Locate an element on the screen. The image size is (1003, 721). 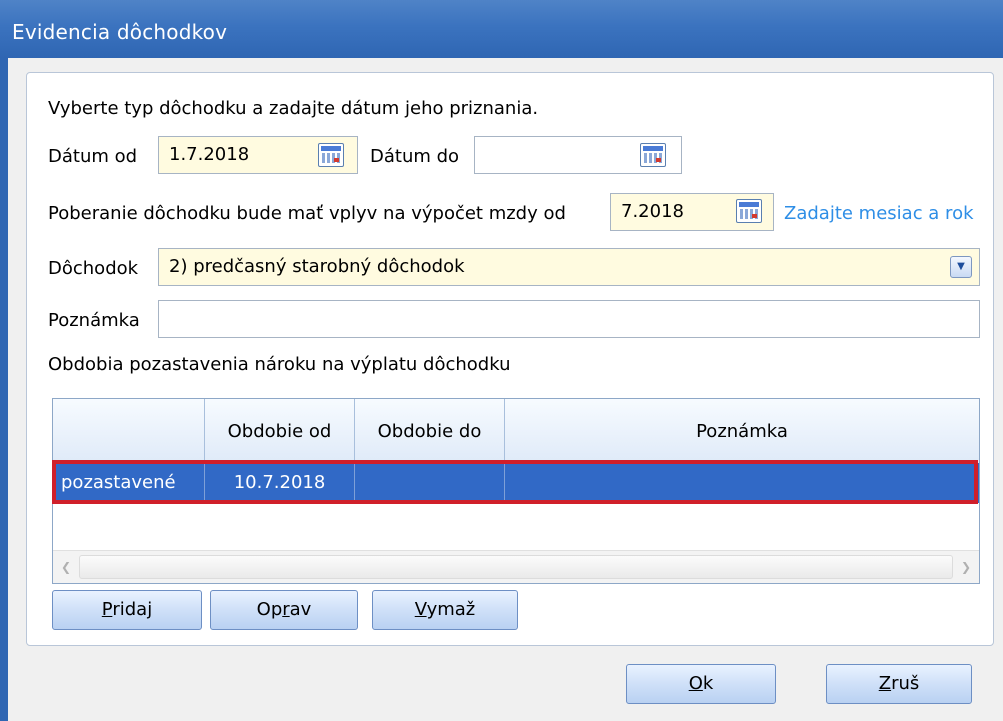
payroll-effect-calendar-icon is located at coordinates (749, 211).